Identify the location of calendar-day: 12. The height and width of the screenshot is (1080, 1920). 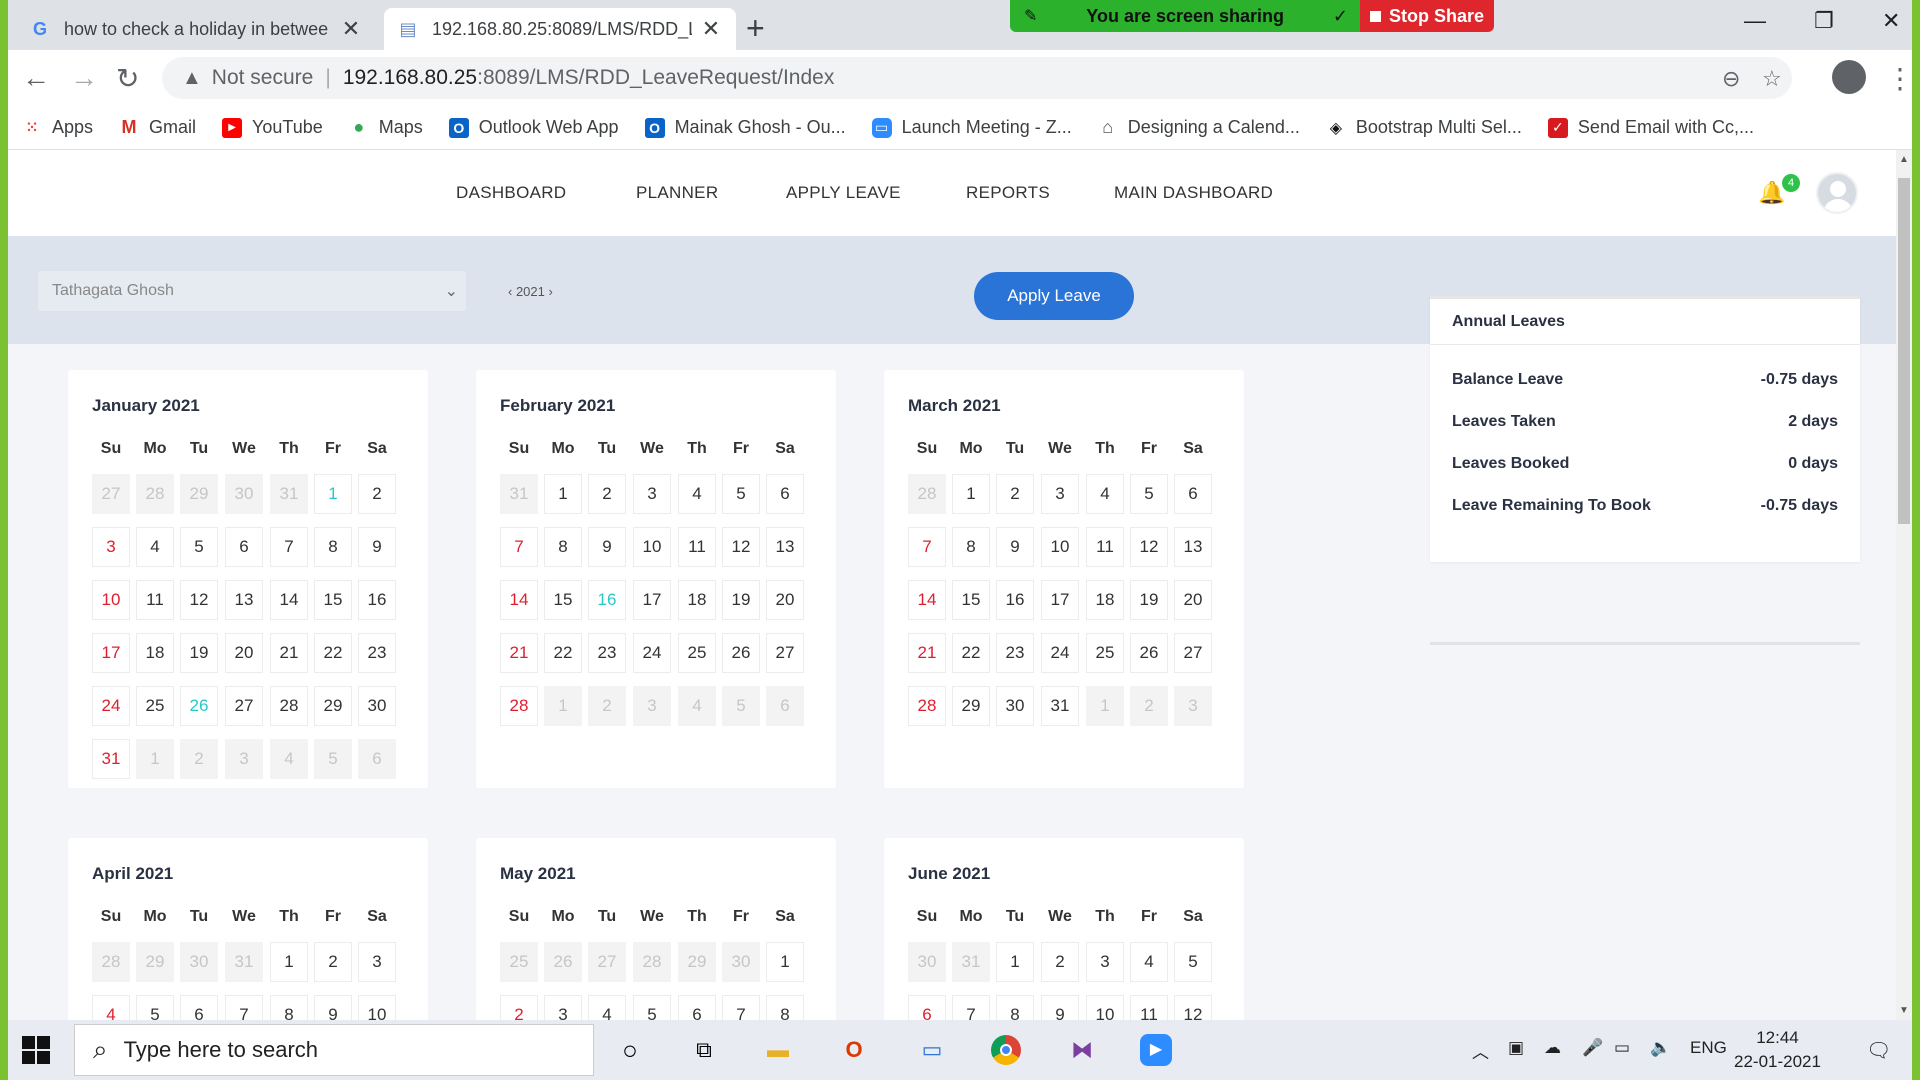
(1193, 1007).